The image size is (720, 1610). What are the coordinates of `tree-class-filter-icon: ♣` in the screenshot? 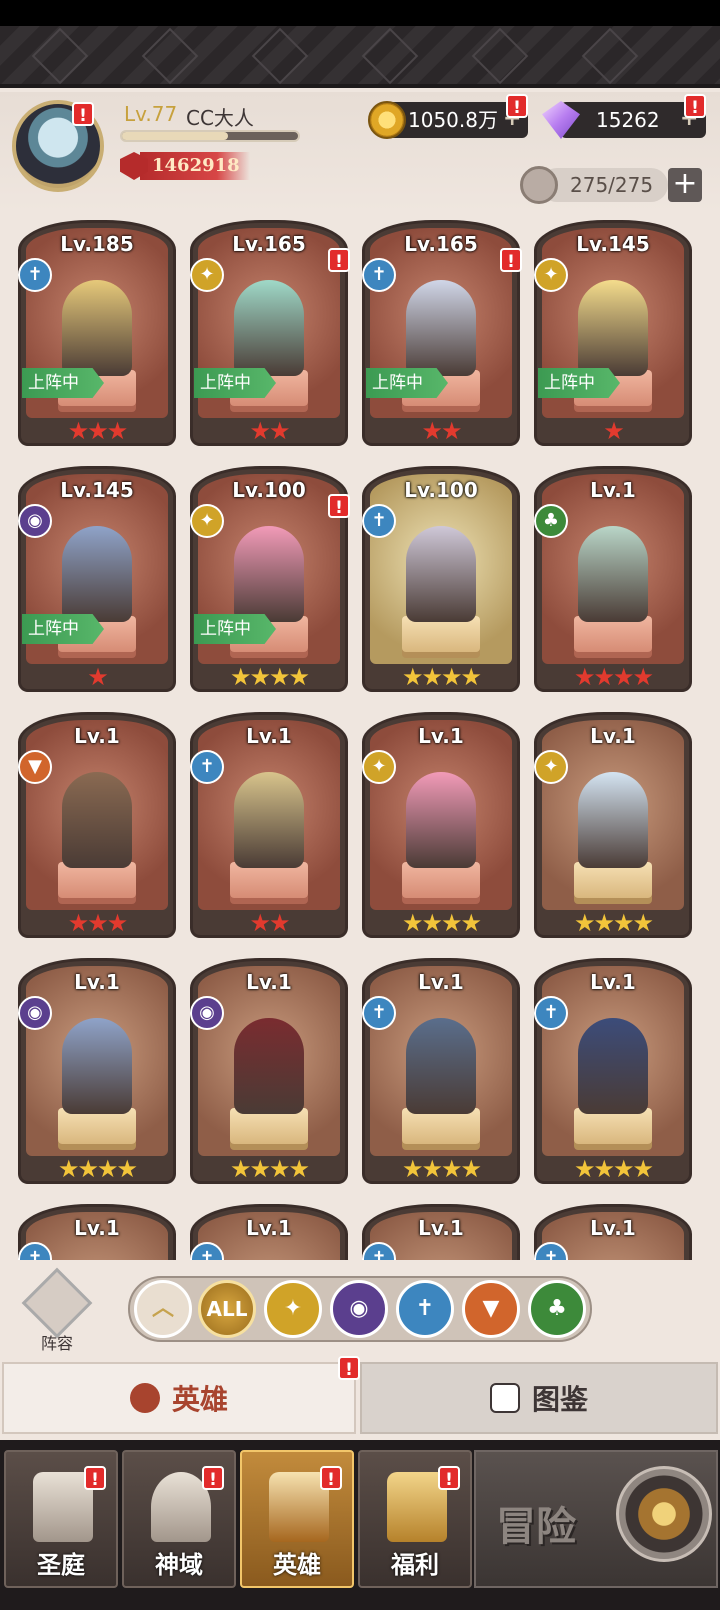 It's located at (557, 1309).